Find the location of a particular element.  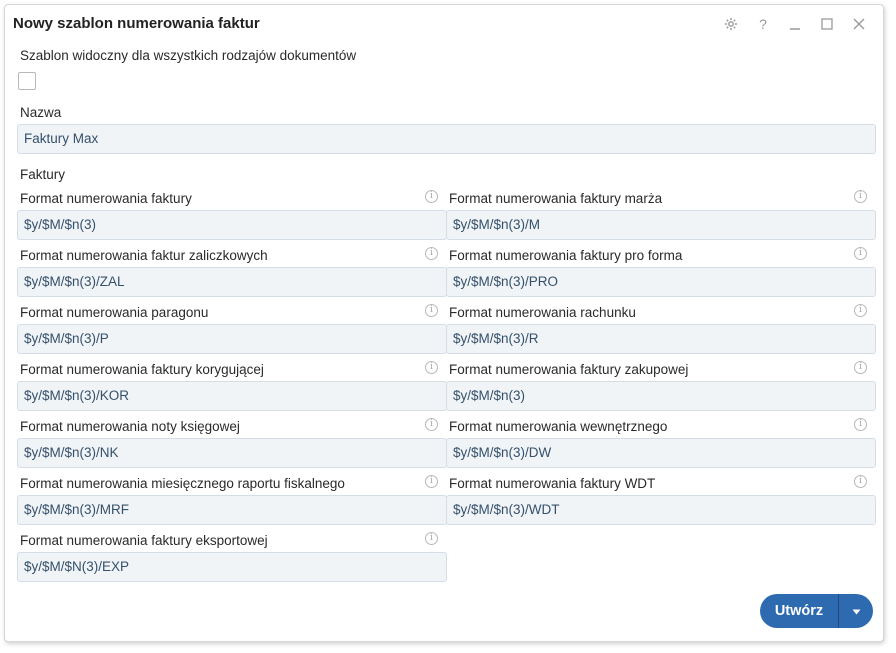

field-input-correction-invoice: $y/$M/$n(3)/KOR is located at coordinates (232, 396).